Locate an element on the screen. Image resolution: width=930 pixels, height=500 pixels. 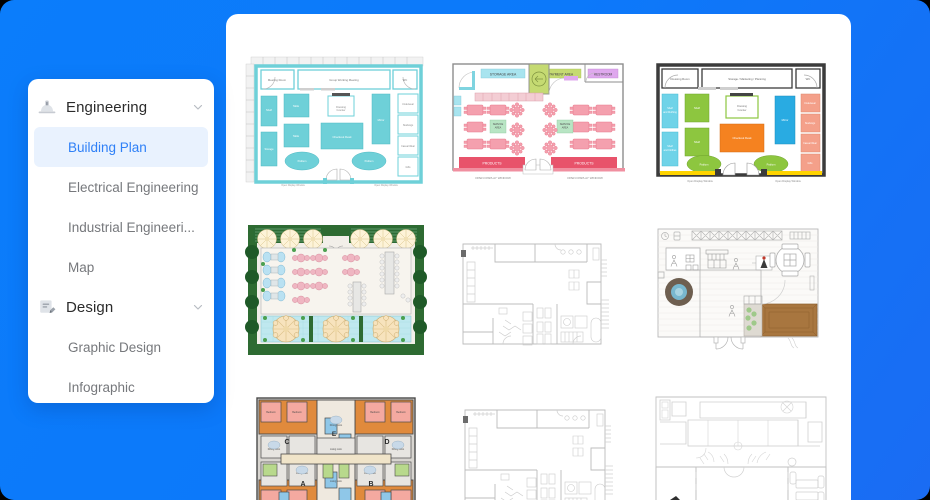
svg-text: STORAGE AREA is located at coordinates (503, 74).